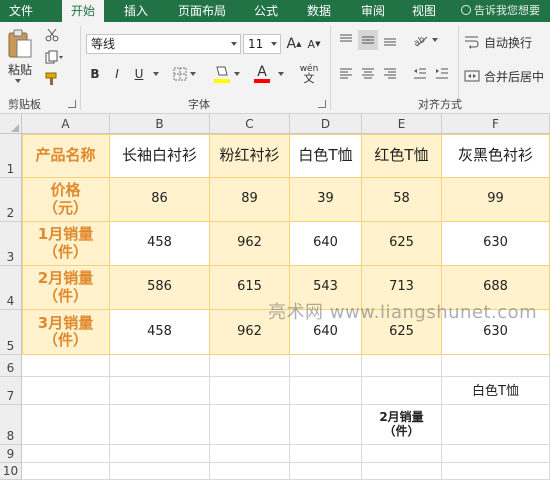  Describe the element at coordinates (319, 11) in the screenshot. I see `tab-data: 数据` at that location.